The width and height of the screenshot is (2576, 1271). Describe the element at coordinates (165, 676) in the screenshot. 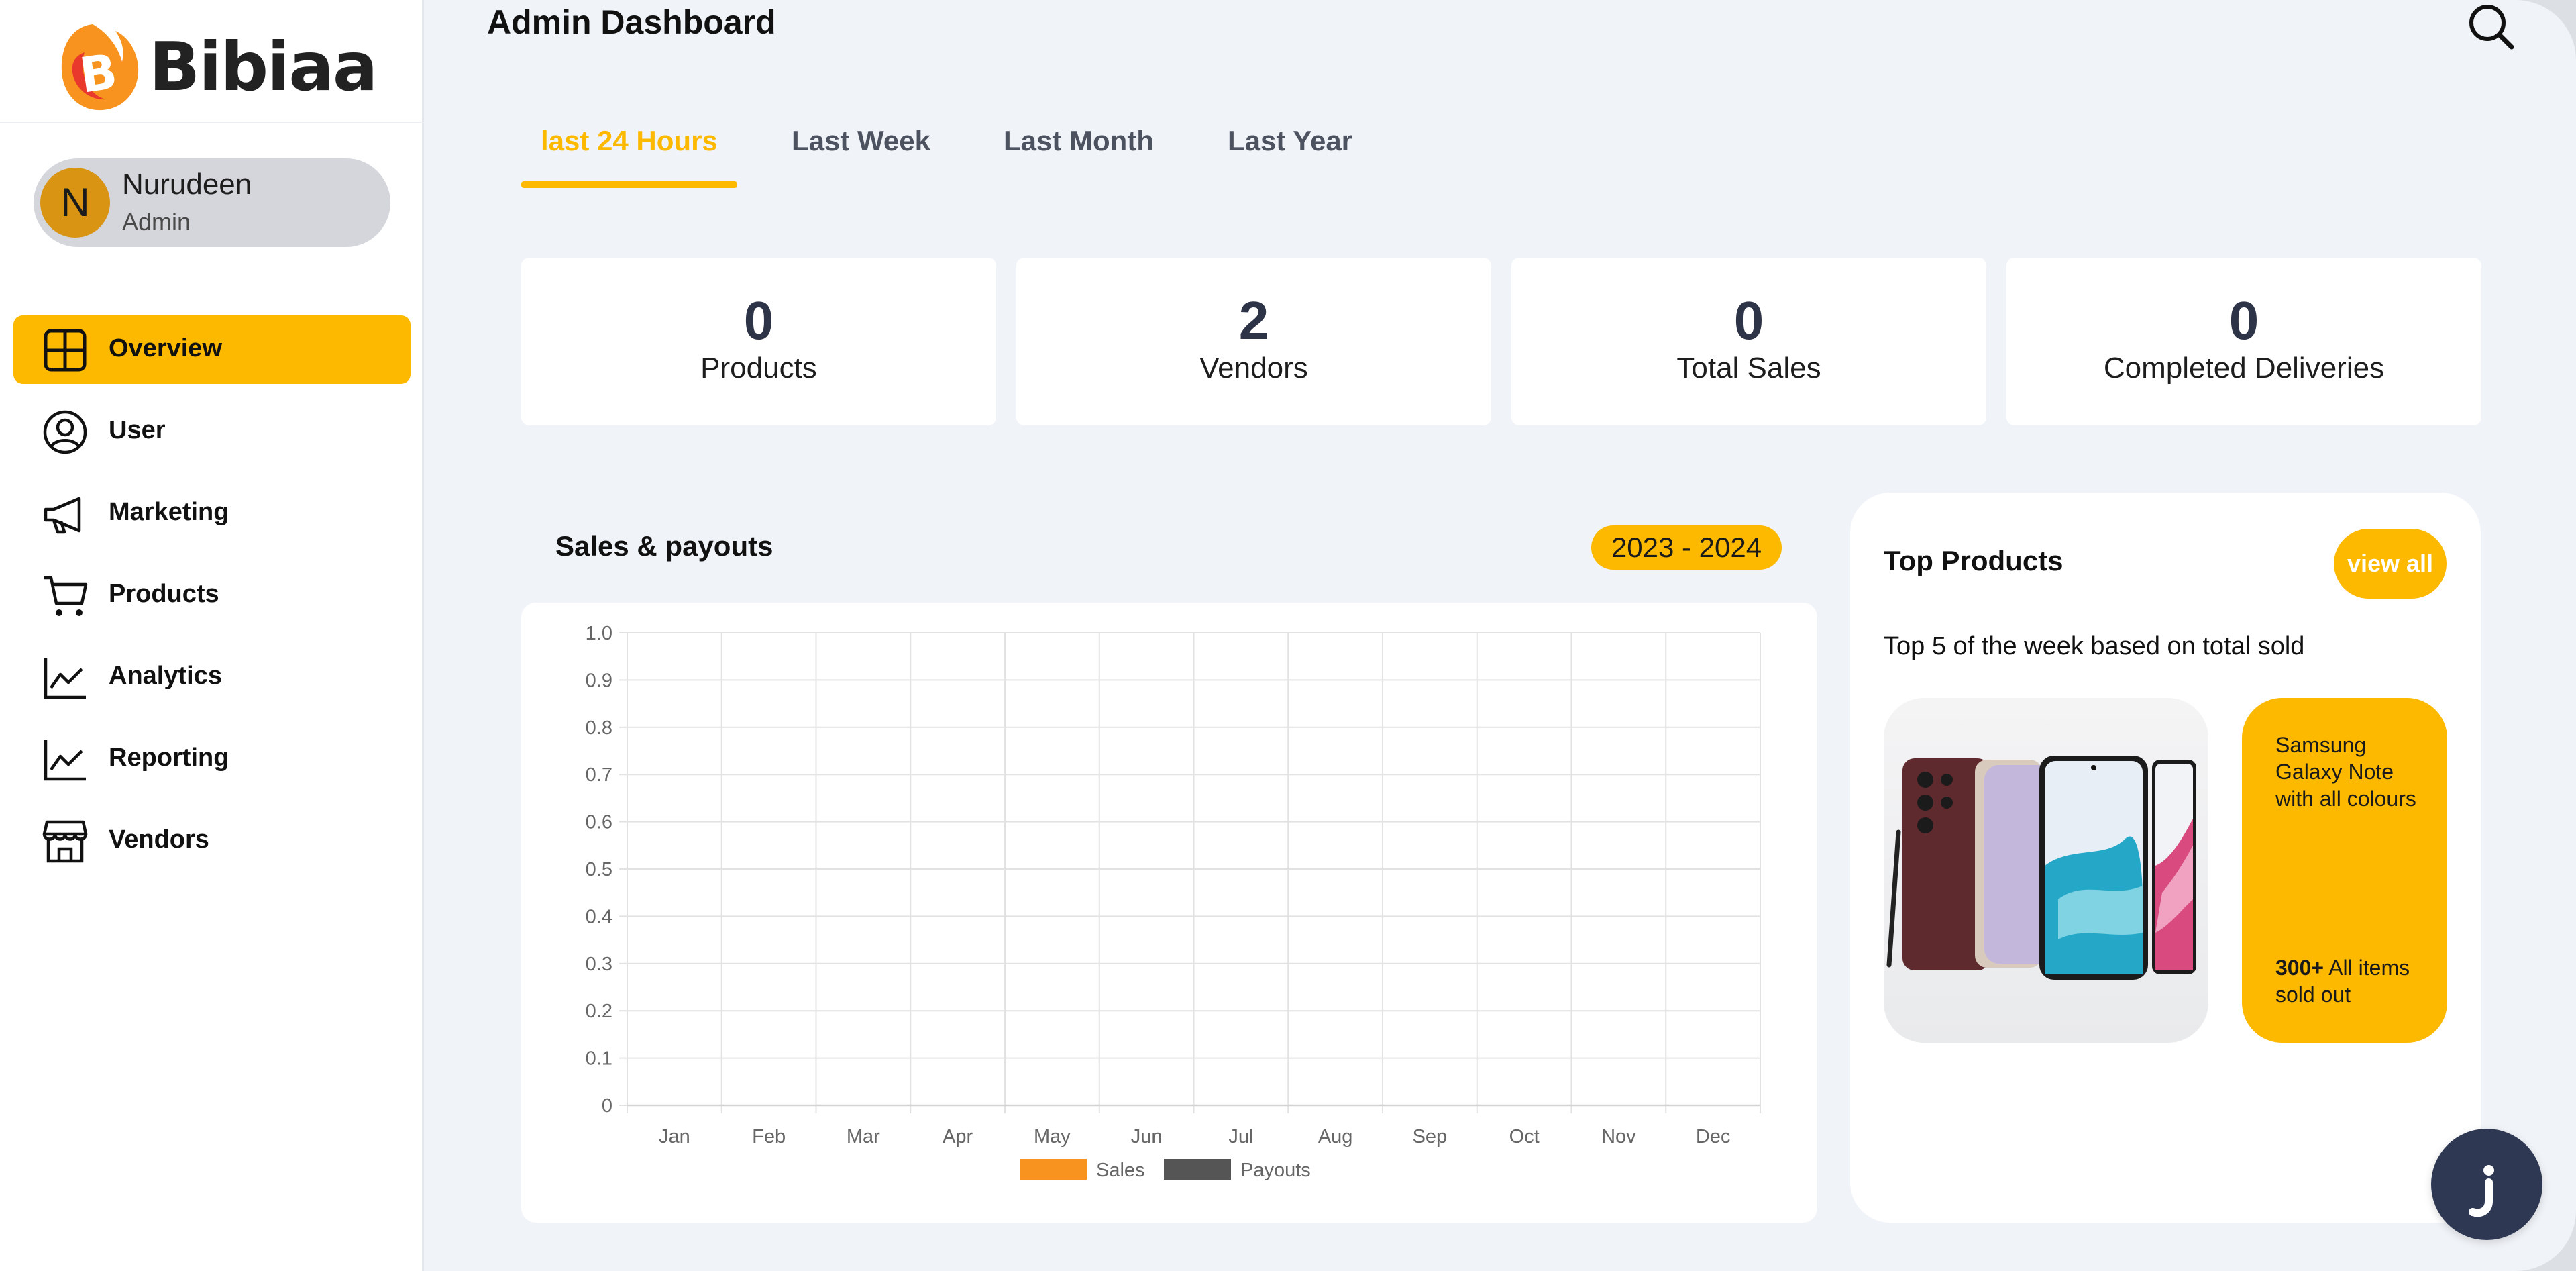

I see `sidebar-item-label: Analytics` at that location.